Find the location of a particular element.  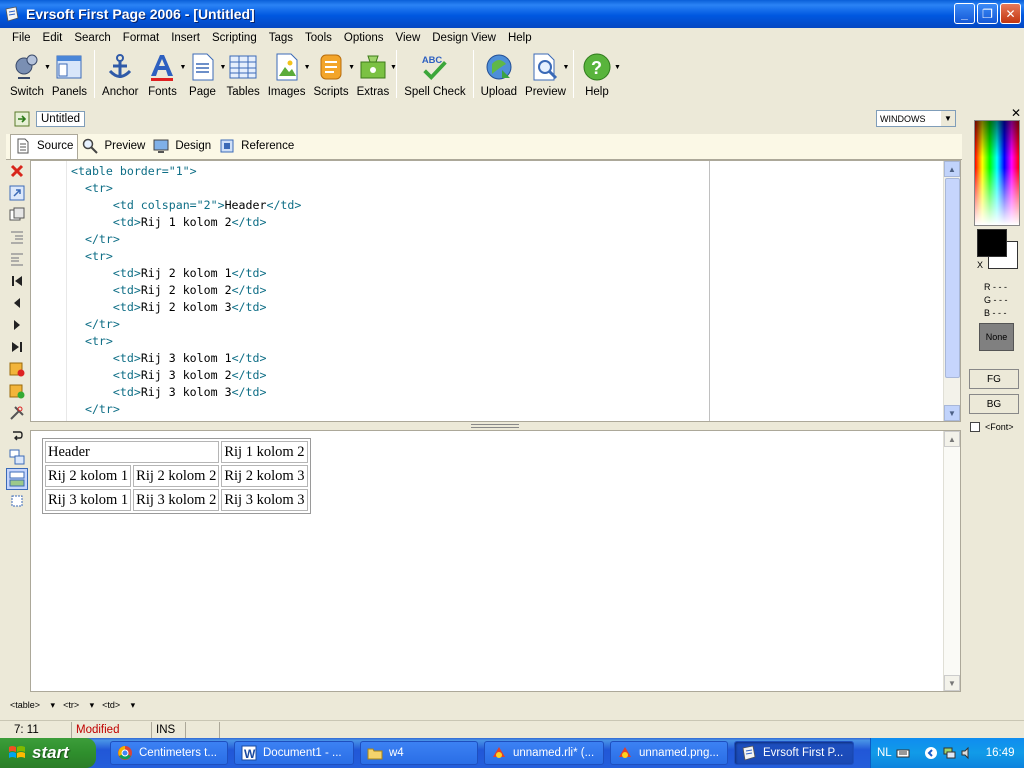

previous-button is located at coordinates (17, 303).